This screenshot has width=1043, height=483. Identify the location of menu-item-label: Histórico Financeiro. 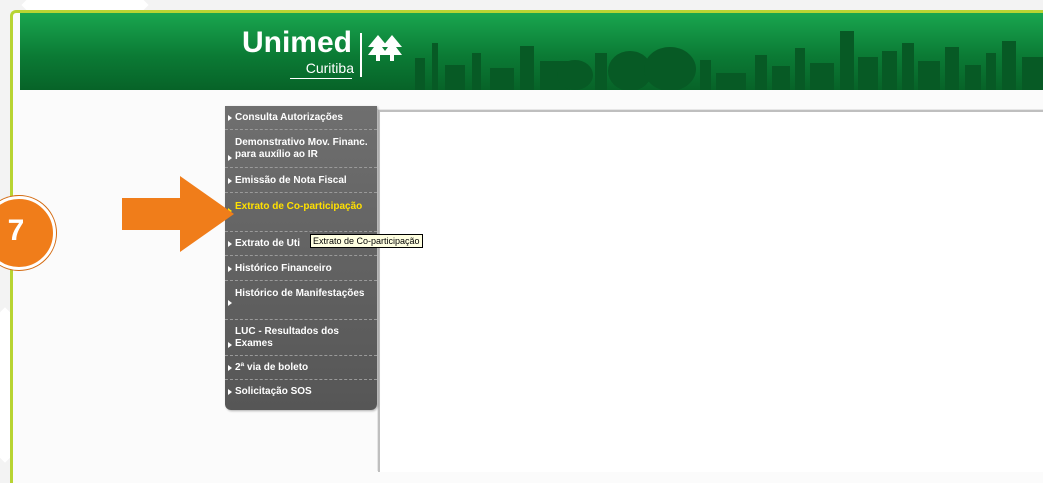
(283, 268).